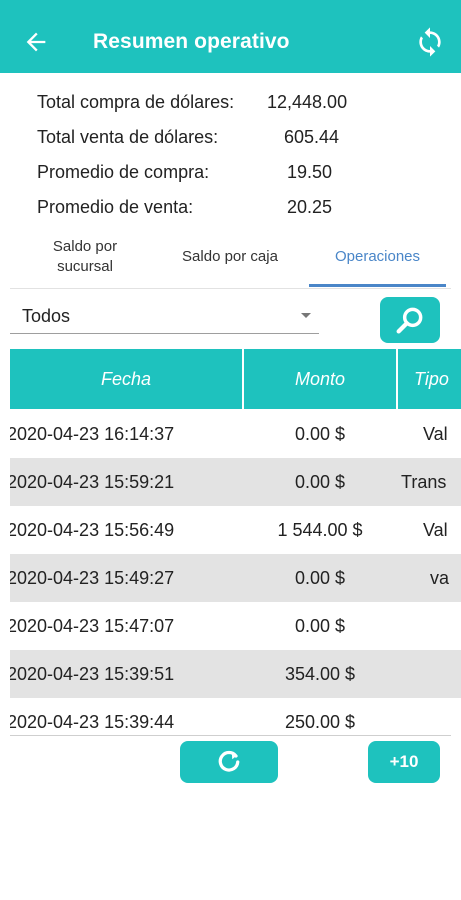  I want to click on summary-label: Promedio de venta:, so click(115, 207).